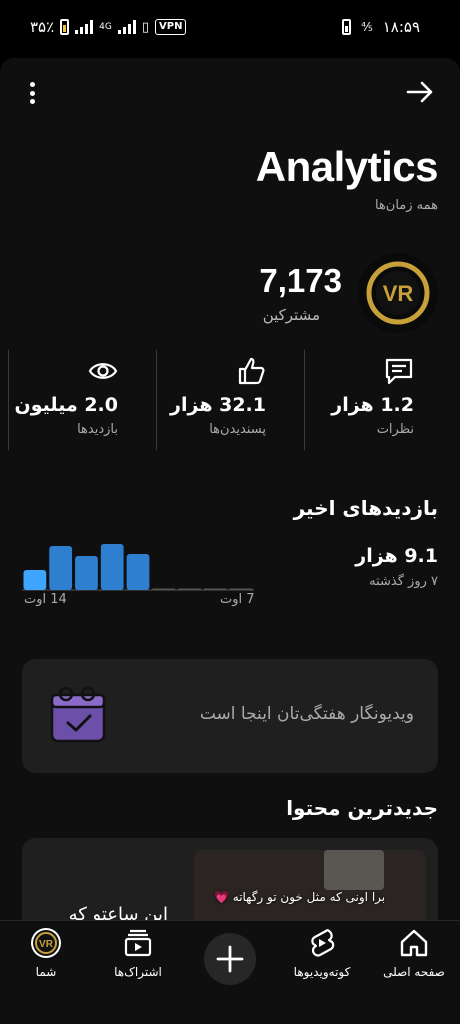  What do you see at coordinates (46, 972) in the screenshot?
I see `nav-you-label: شما` at bounding box center [46, 972].